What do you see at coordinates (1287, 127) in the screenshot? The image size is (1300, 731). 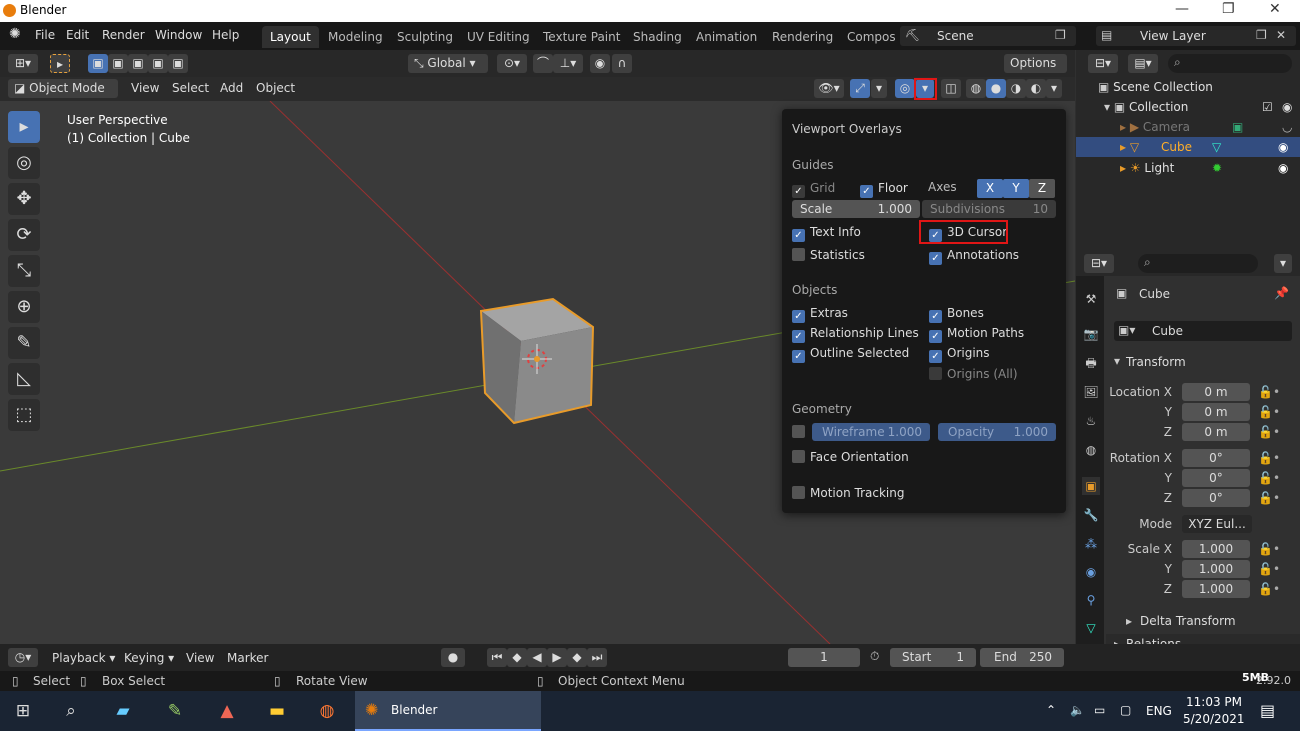 I see `hidden-eye-icon: ◡` at bounding box center [1287, 127].